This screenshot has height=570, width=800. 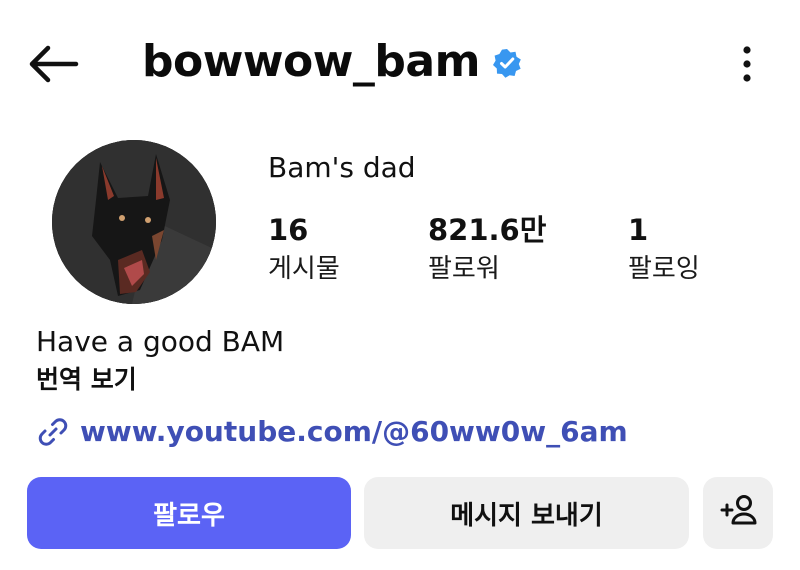 What do you see at coordinates (342, 167) in the screenshot?
I see `display-name: Bam's dad` at bounding box center [342, 167].